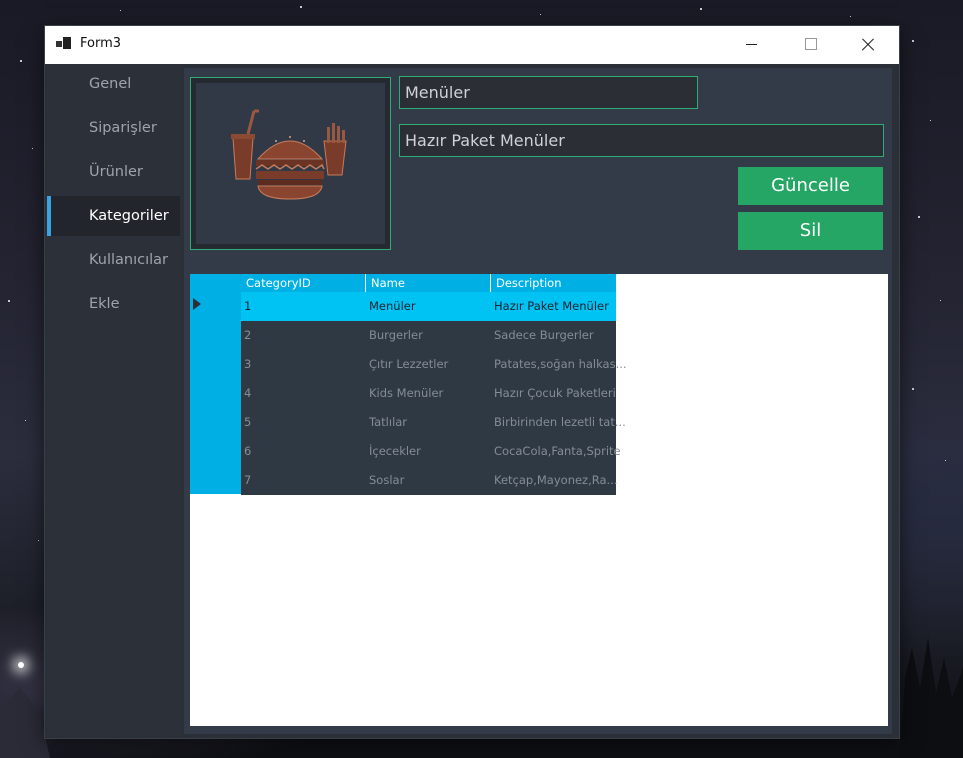 Image resolution: width=963 pixels, height=758 pixels. I want to click on close-button, so click(868, 45).